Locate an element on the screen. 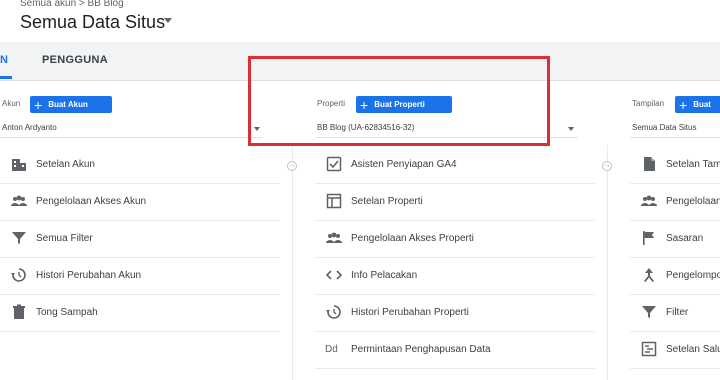 Image resolution: width=720 pixels, height=380 pixels. view-selector: Semua Data Situs is located at coordinates (664, 127).